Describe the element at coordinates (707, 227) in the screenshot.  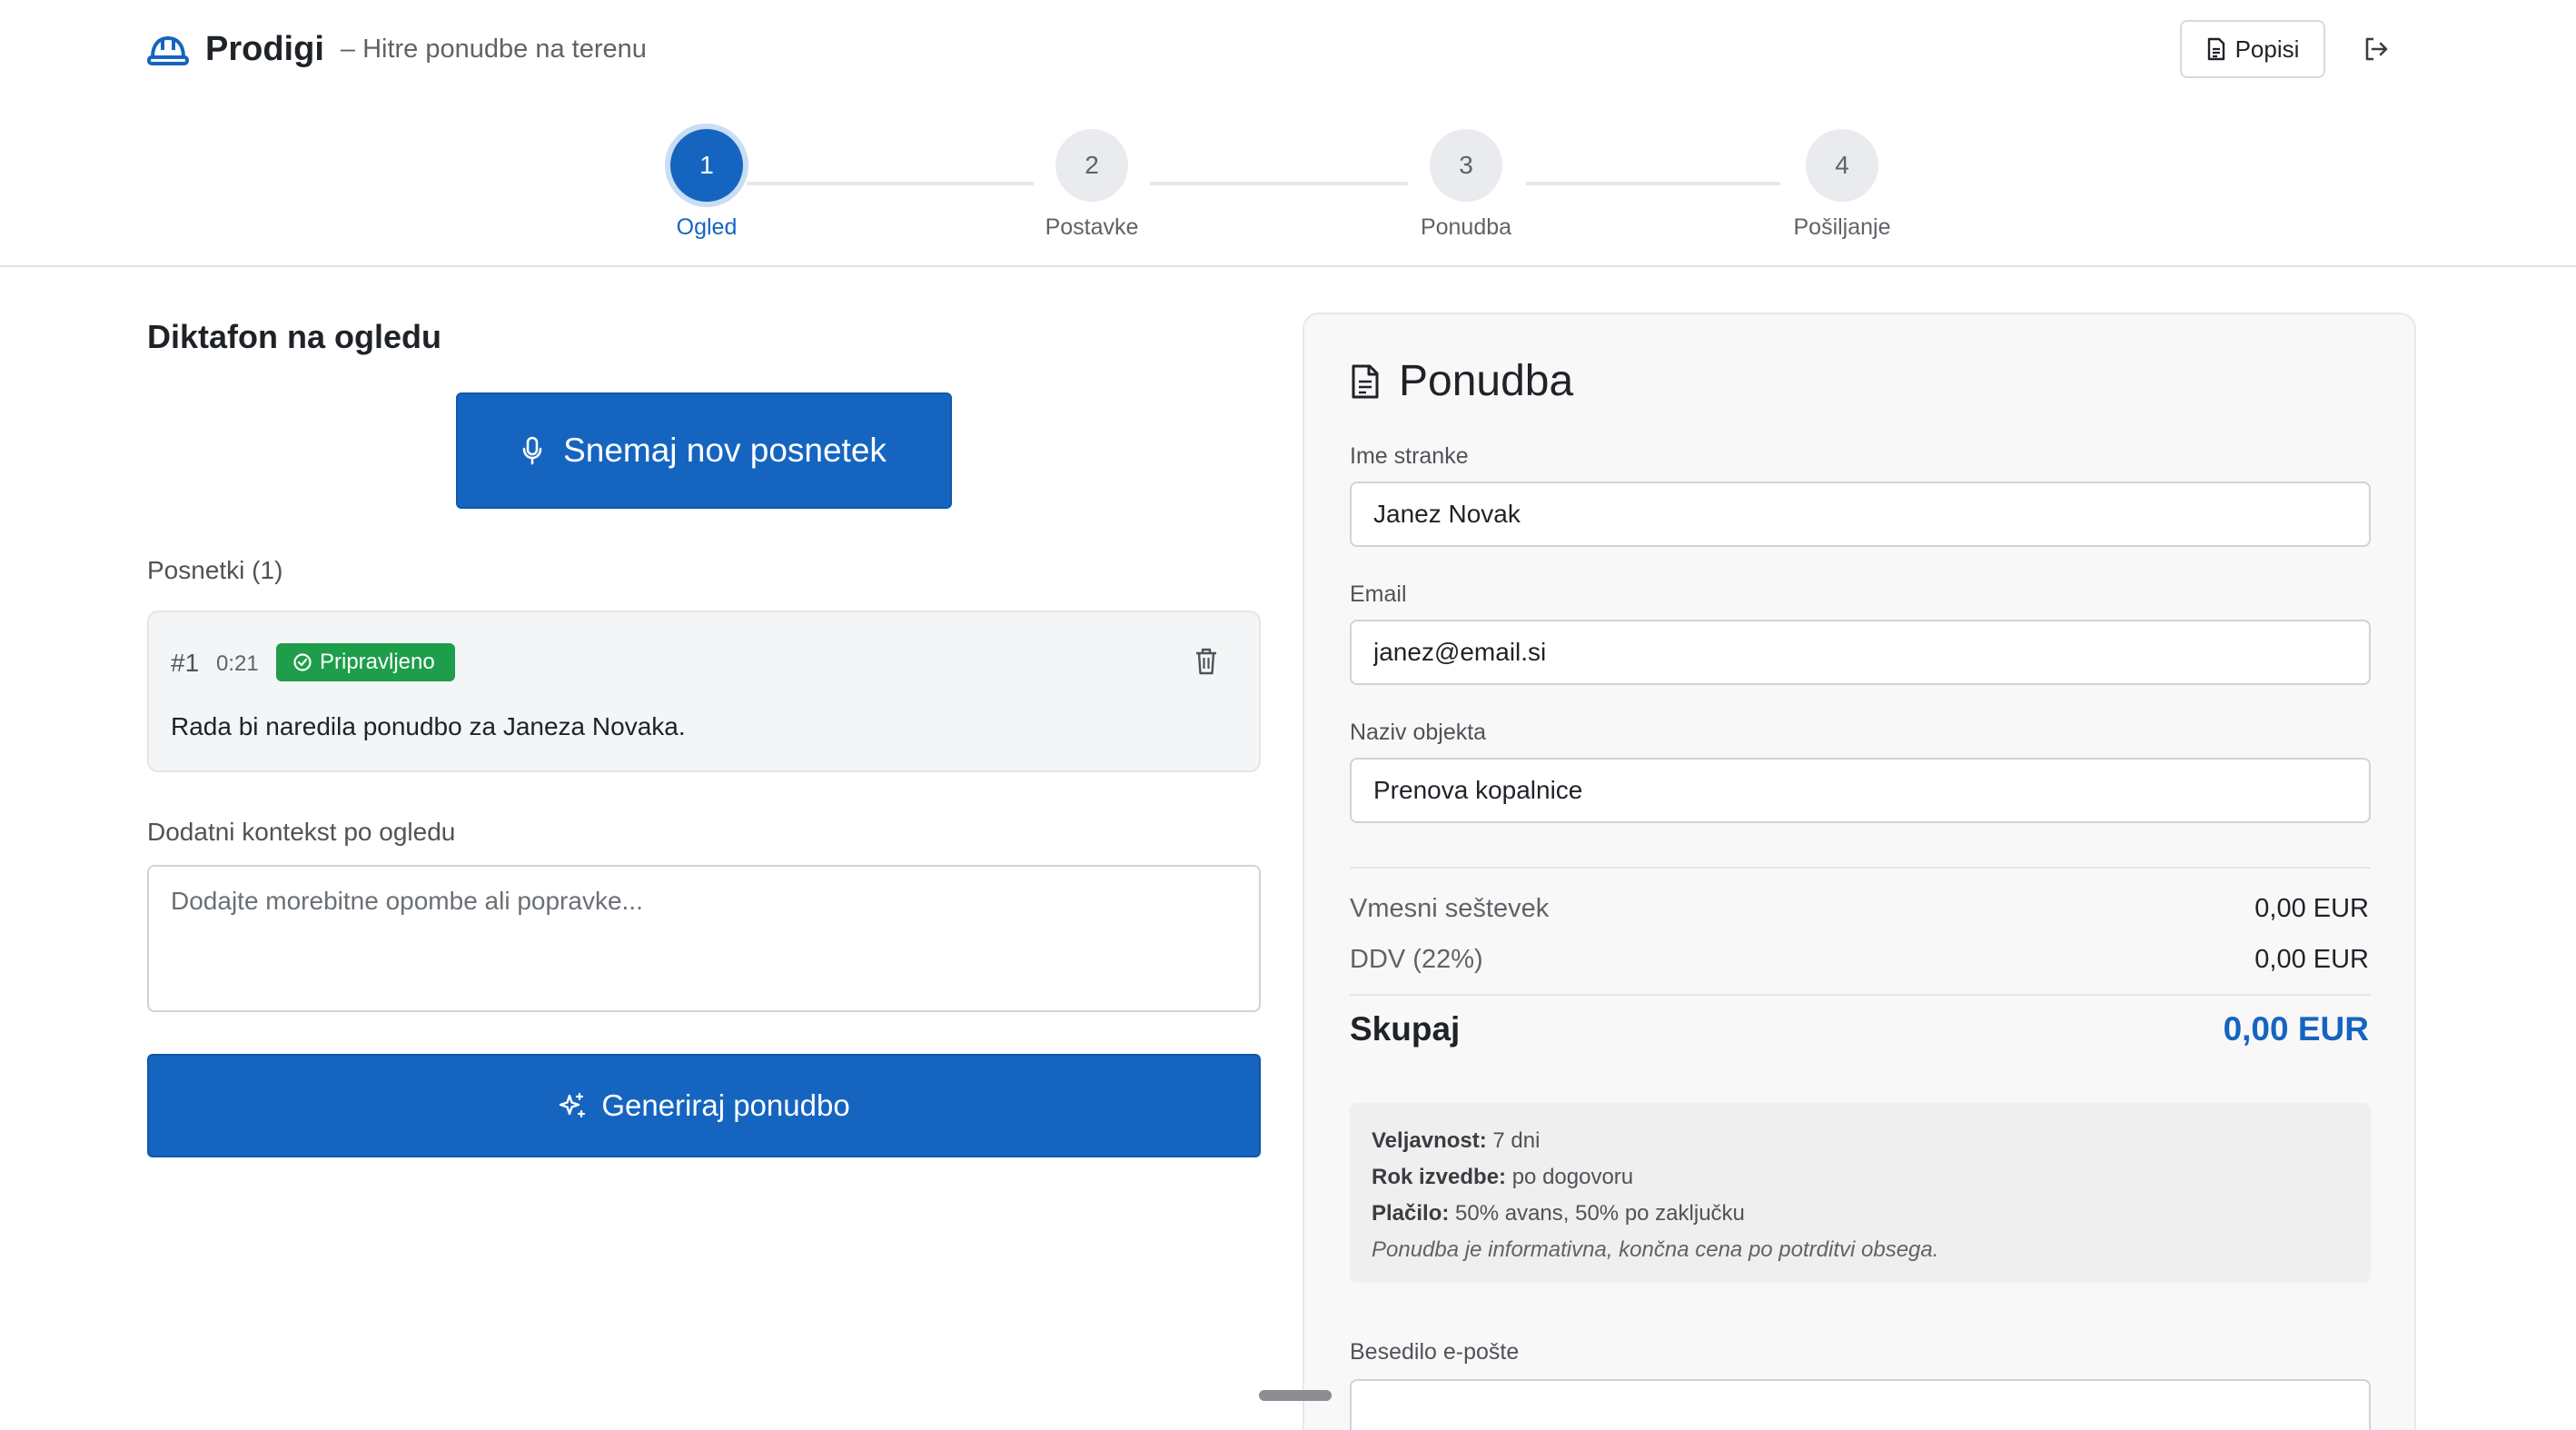
I see `step-label: Ogled` at that location.